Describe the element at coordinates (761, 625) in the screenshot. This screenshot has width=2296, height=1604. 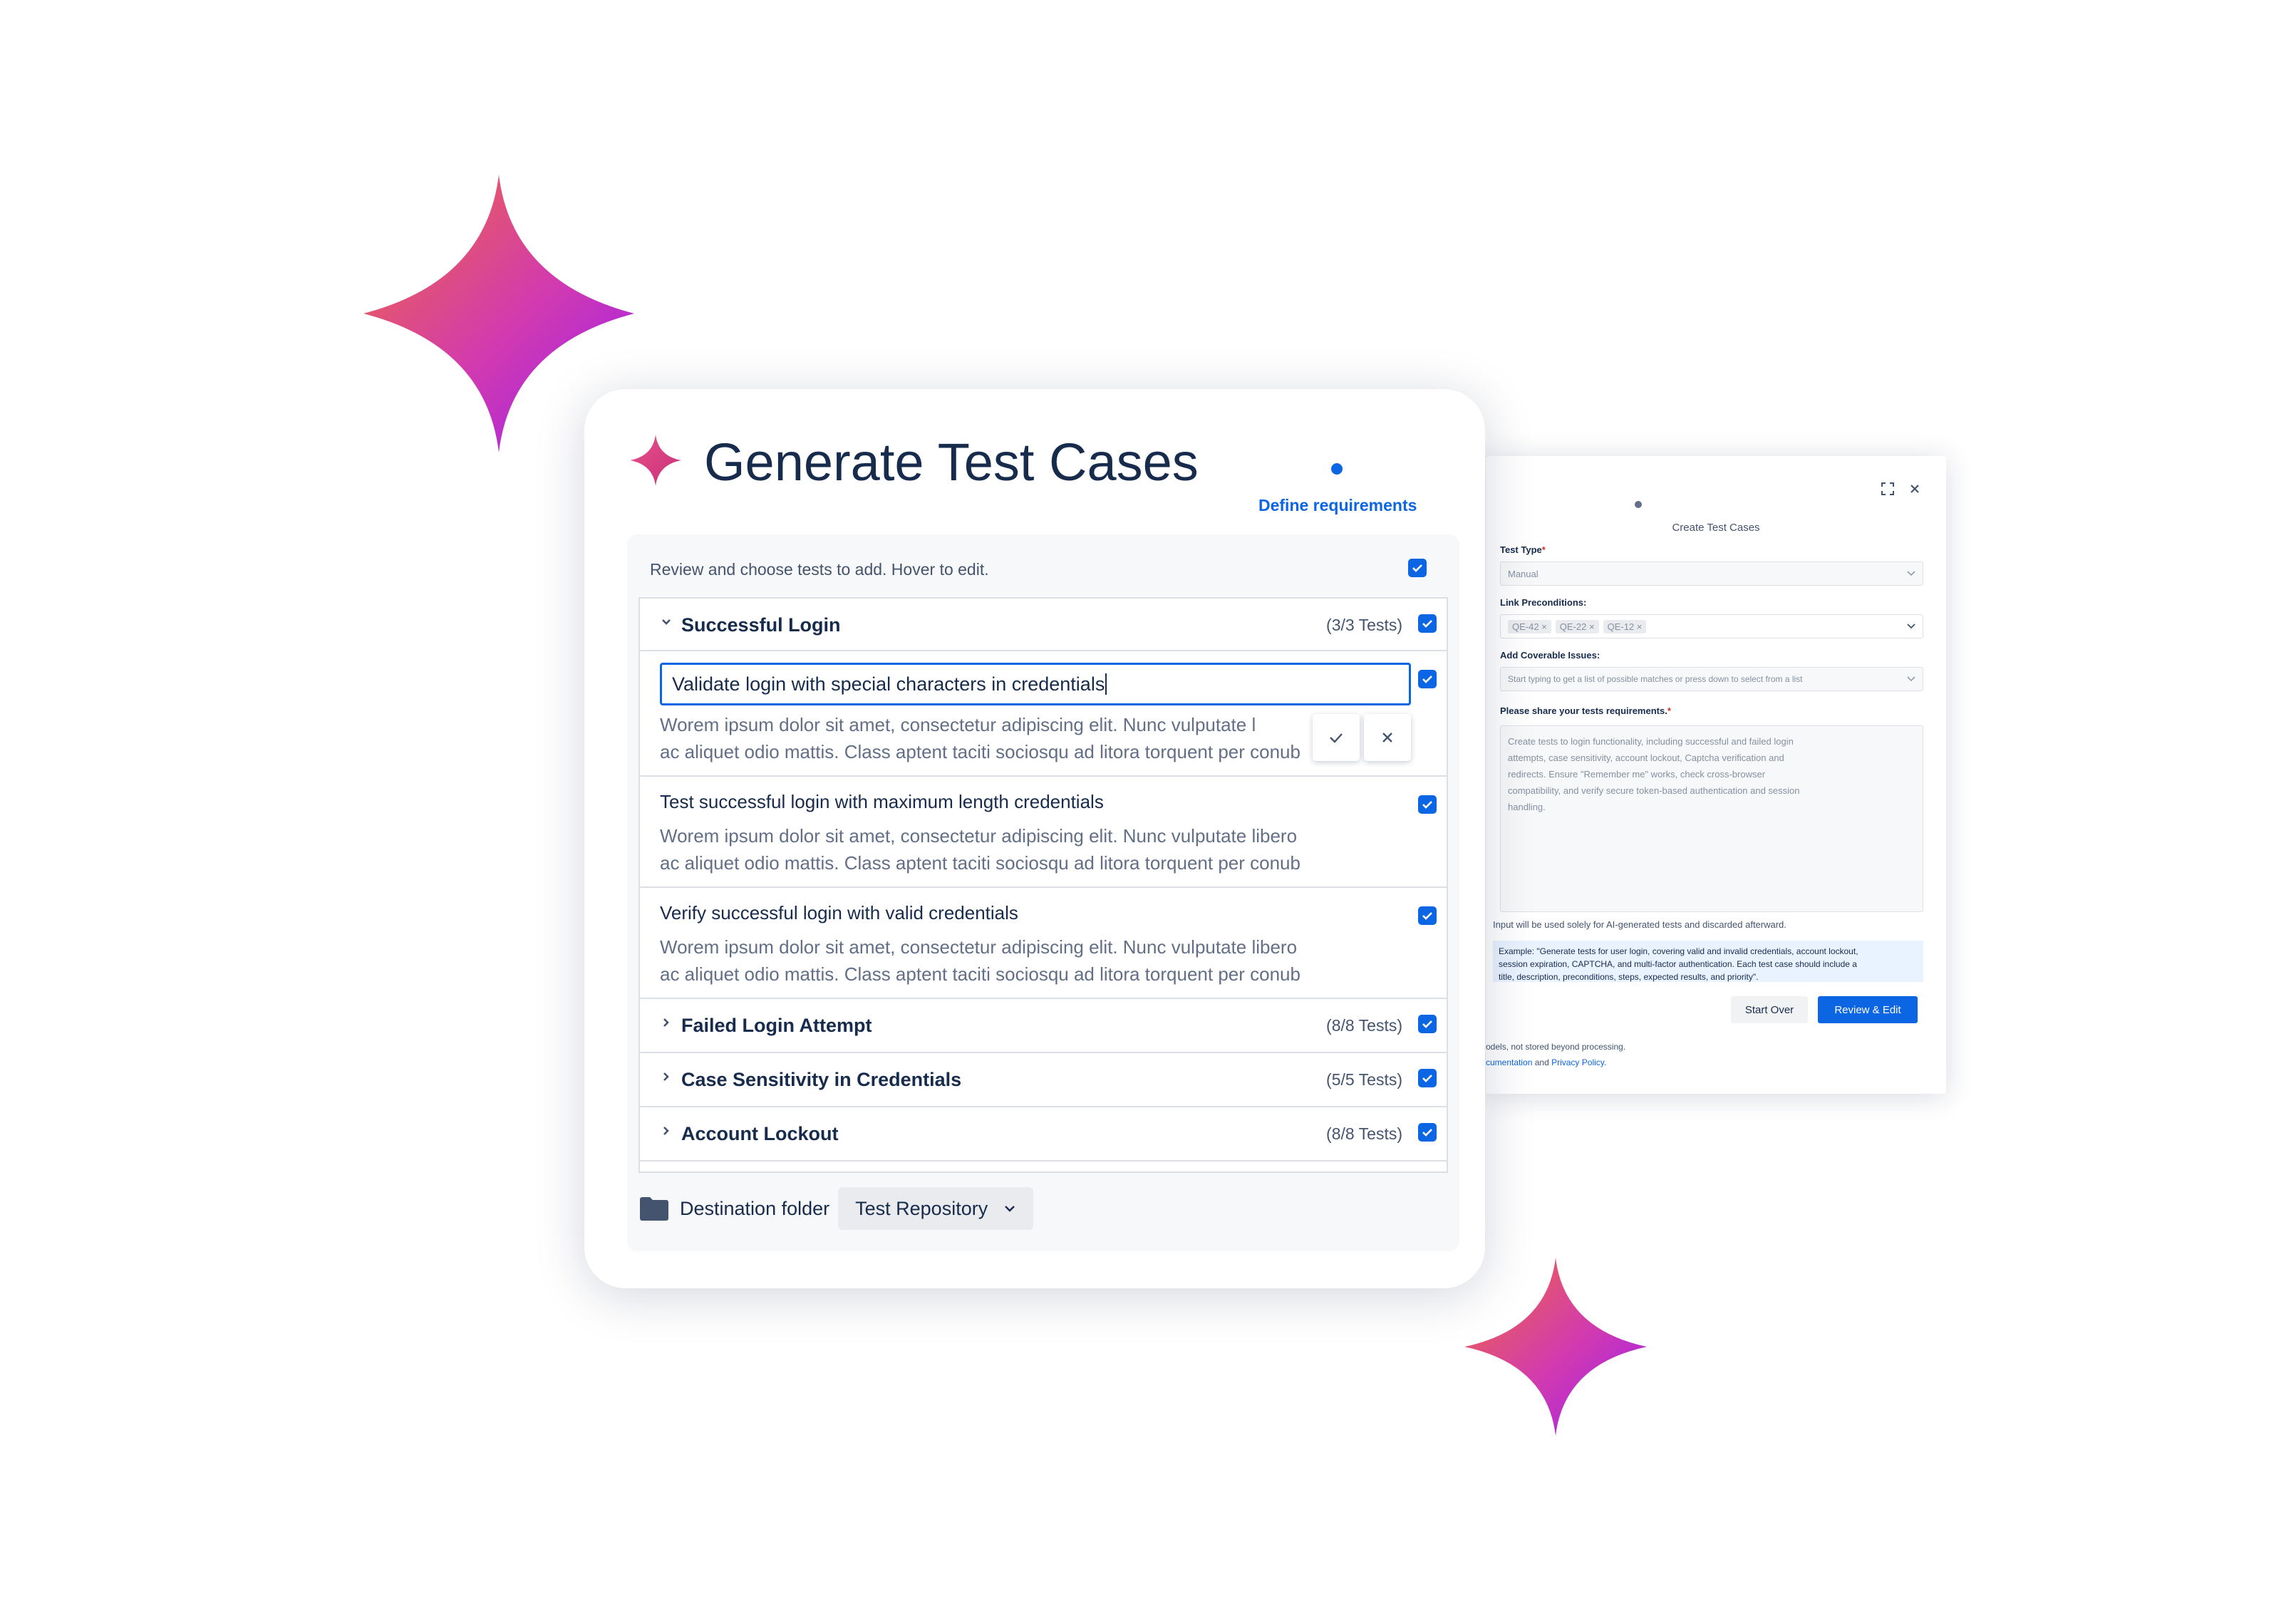
I see `group-name: Successful Login` at that location.